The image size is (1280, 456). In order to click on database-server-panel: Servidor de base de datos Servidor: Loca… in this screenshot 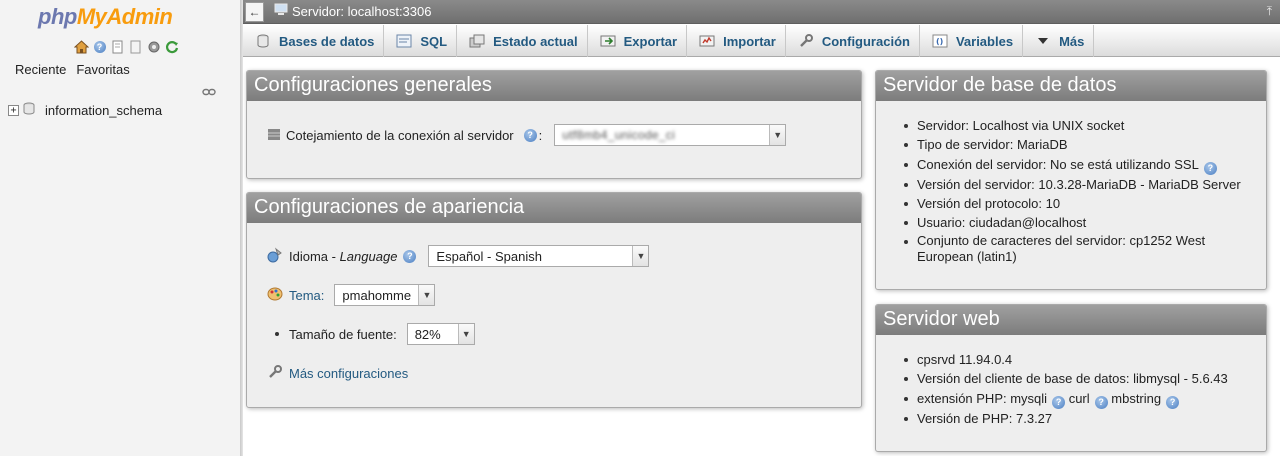, I will do `click(1071, 180)`.